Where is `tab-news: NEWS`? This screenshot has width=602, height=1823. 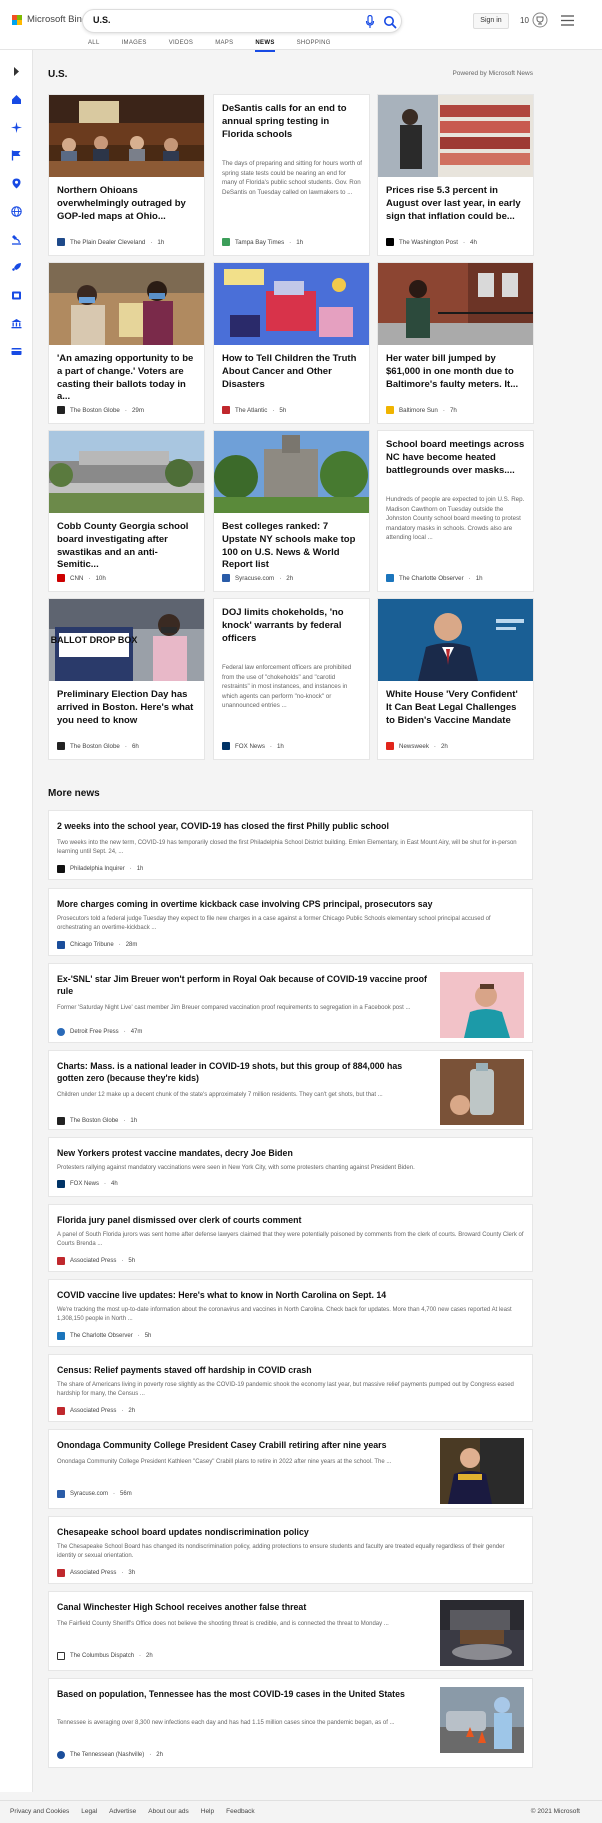 tab-news: NEWS is located at coordinates (265, 46).